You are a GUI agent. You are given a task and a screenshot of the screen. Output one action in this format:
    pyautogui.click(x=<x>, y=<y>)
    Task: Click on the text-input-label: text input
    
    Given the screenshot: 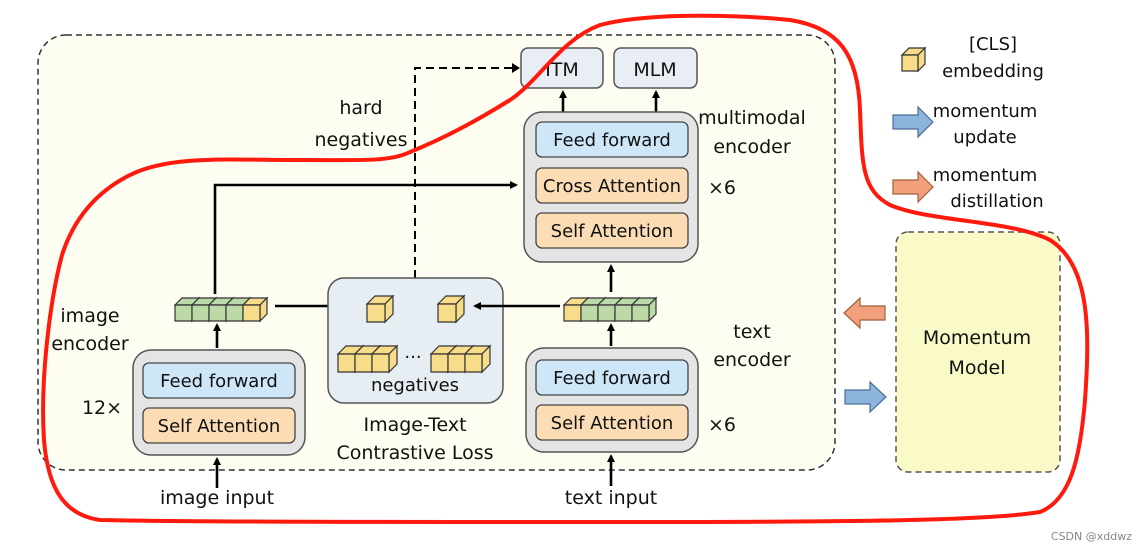 What is the action you would take?
    pyautogui.click(x=611, y=498)
    